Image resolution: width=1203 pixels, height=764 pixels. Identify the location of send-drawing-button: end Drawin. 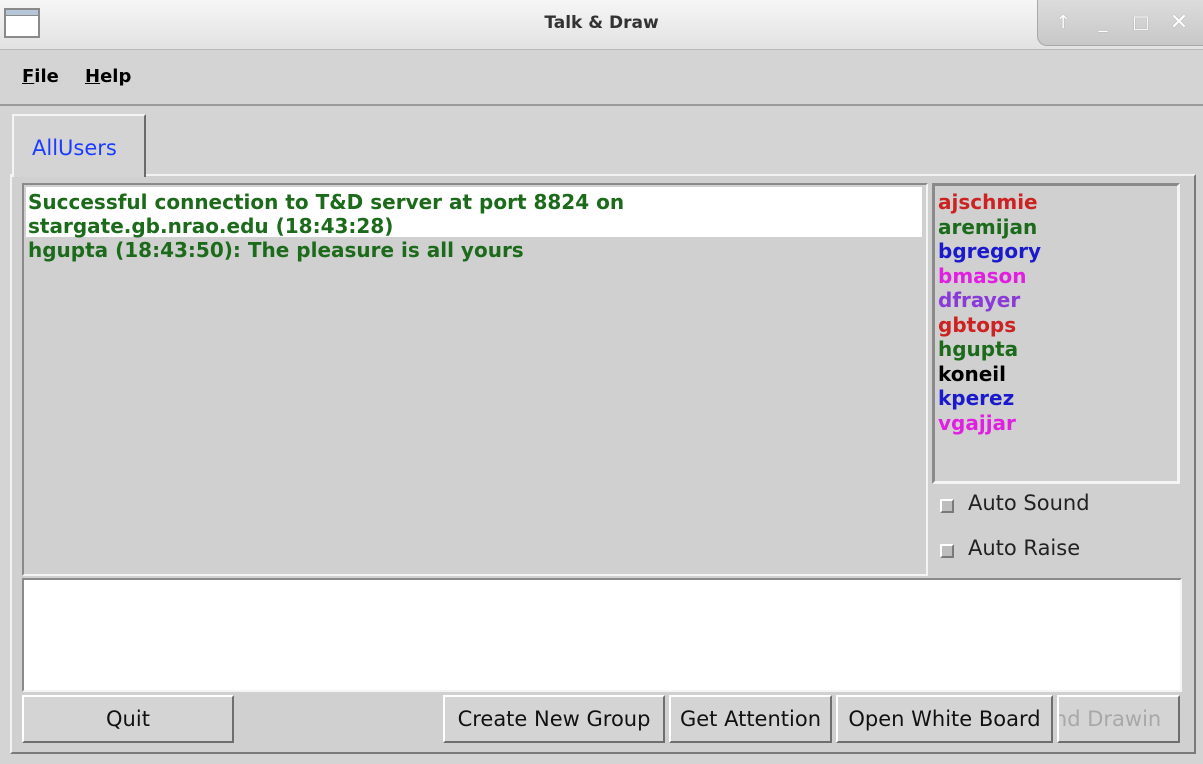
(1118, 719).